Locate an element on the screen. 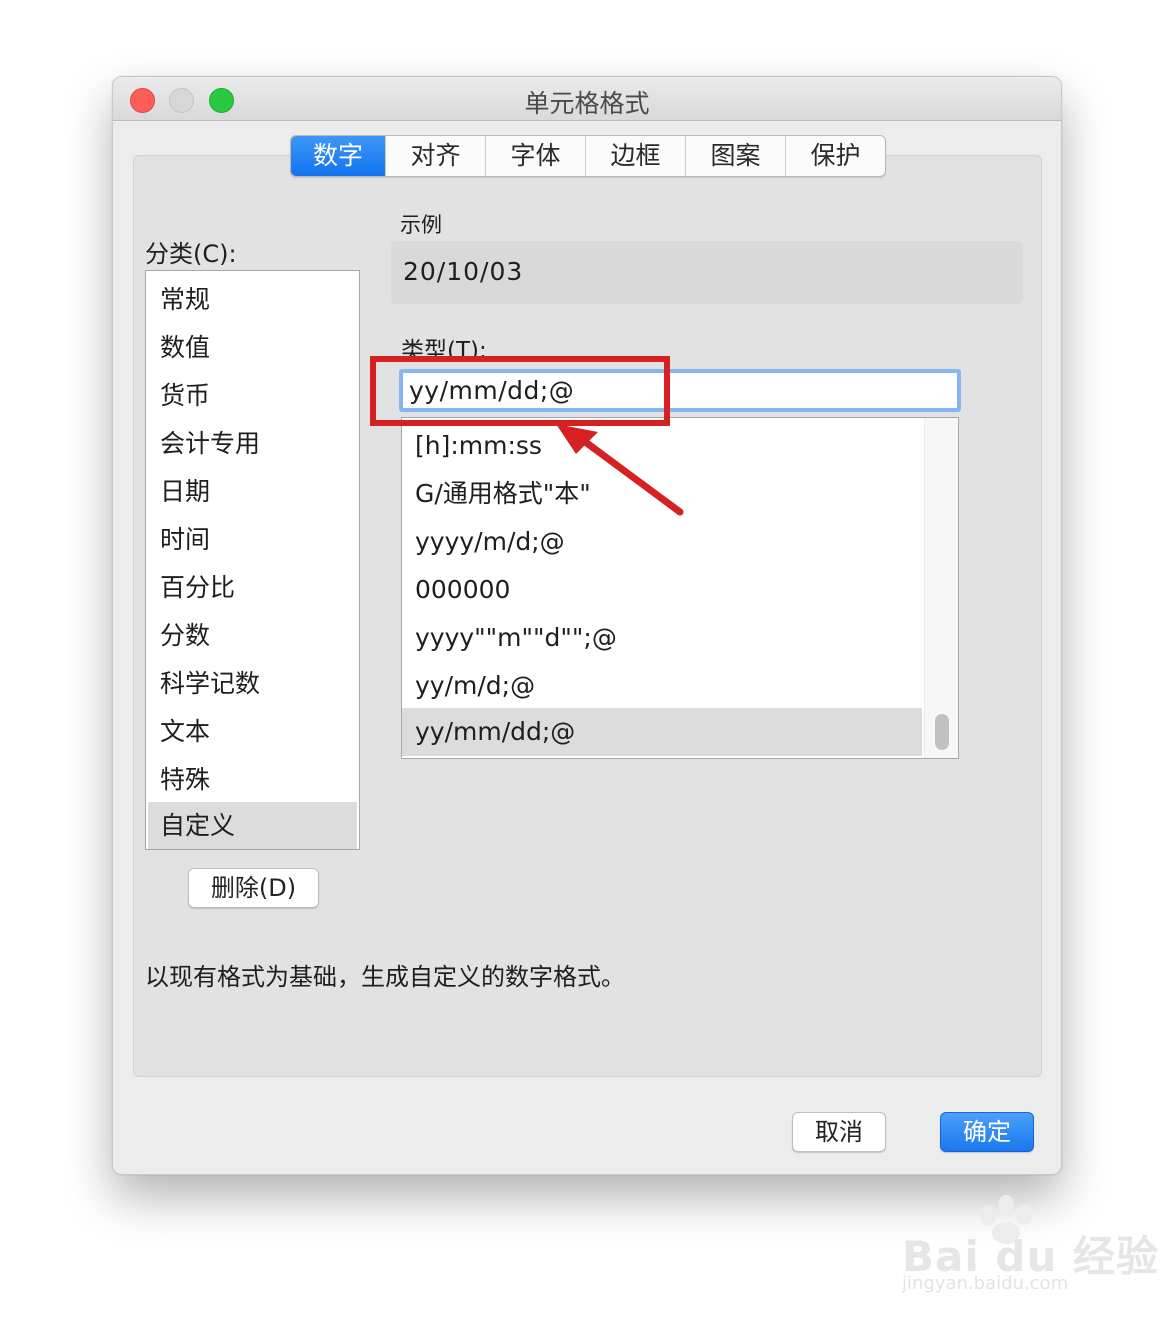 This screenshot has height=1322, width=1172. category-item-text: 文本 is located at coordinates (252, 732).